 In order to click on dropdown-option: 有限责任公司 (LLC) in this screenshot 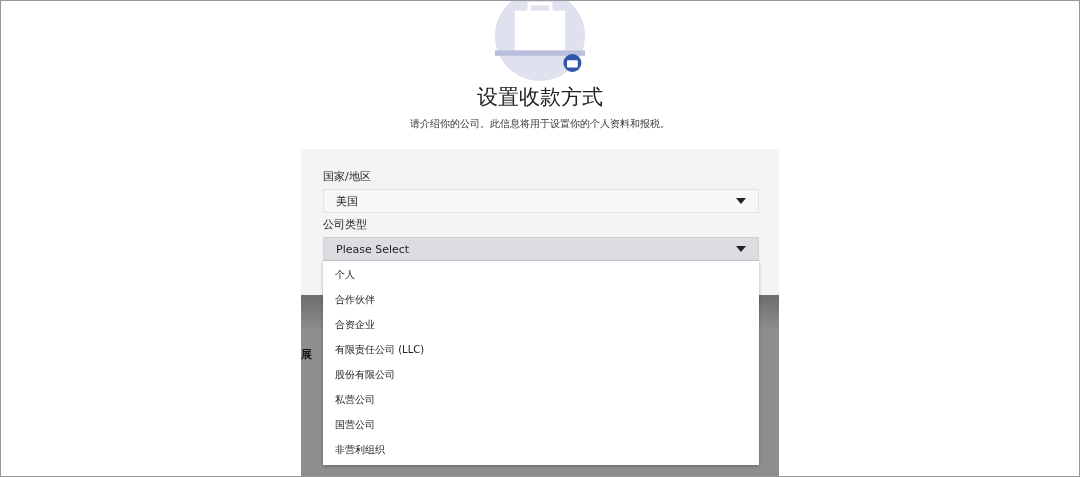, I will do `click(541, 349)`.